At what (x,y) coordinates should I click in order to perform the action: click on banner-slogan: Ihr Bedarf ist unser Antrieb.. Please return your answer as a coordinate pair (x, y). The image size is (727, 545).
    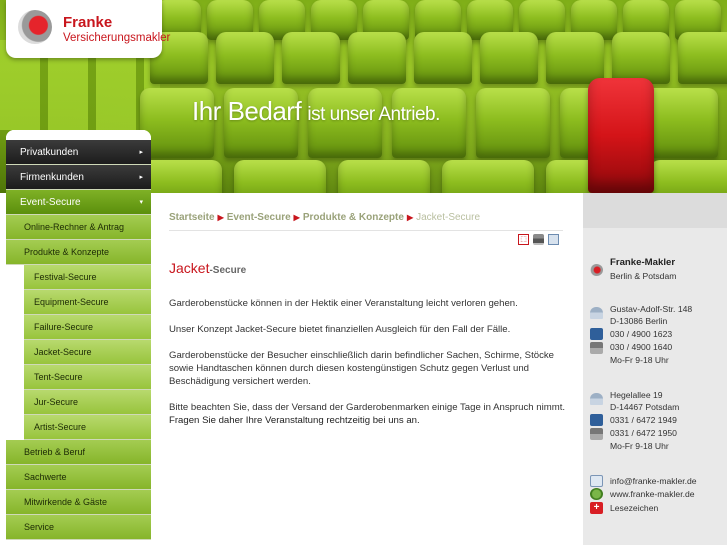
    Looking at the image, I should click on (316, 111).